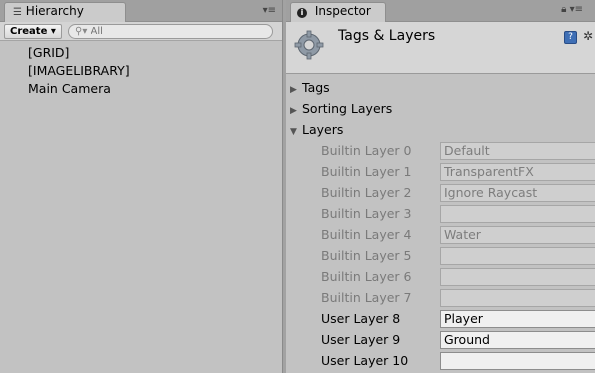 The height and width of the screenshot is (373, 595). What do you see at coordinates (366, 150) in the screenshot?
I see `layer-label: Builtin Layer 0` at bounding box center [366, 150].